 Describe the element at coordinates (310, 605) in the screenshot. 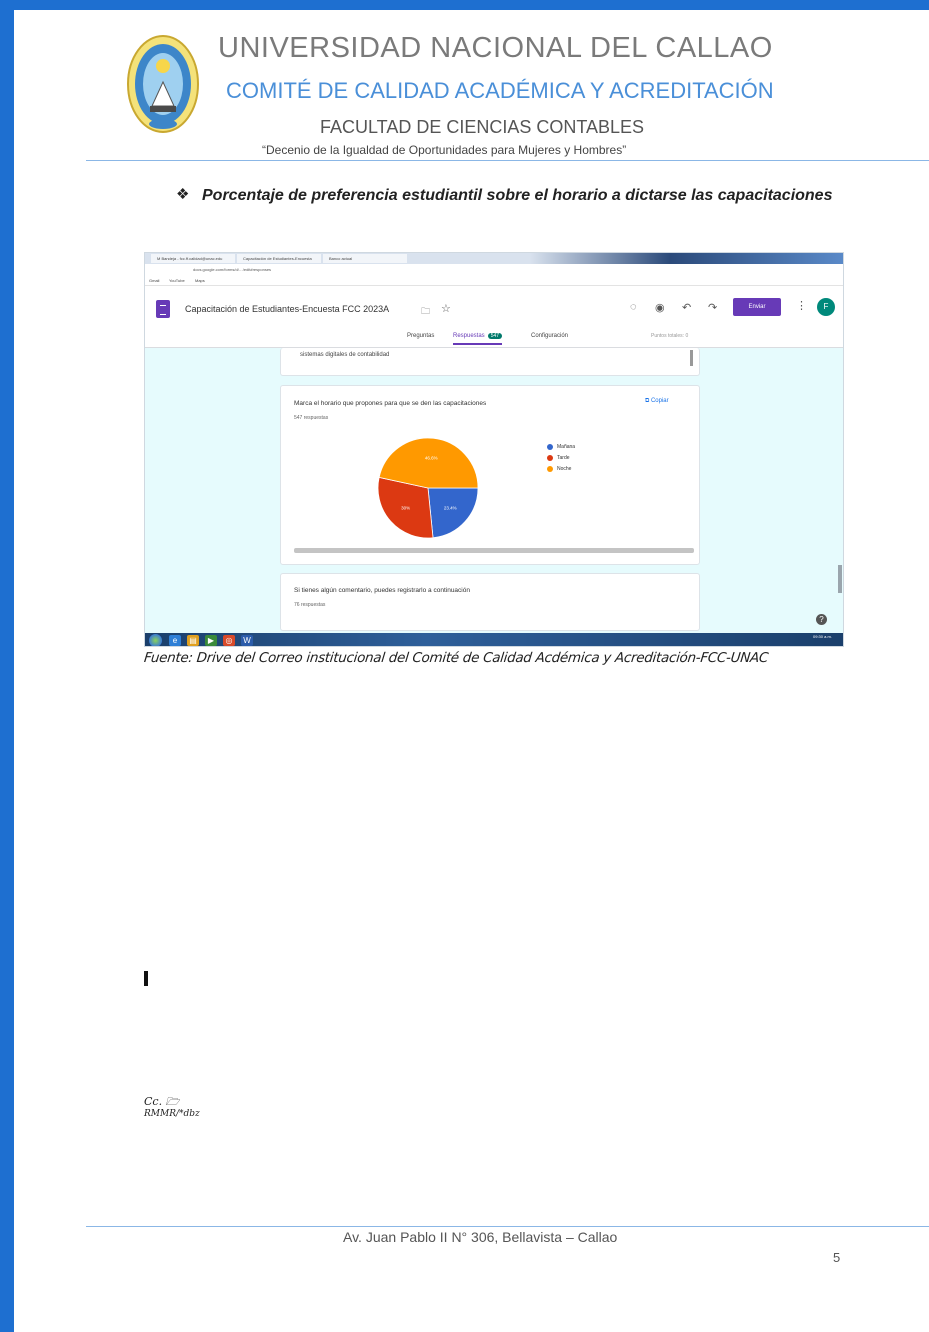

I see `comment-response-count: 76 respuestas` at that location.